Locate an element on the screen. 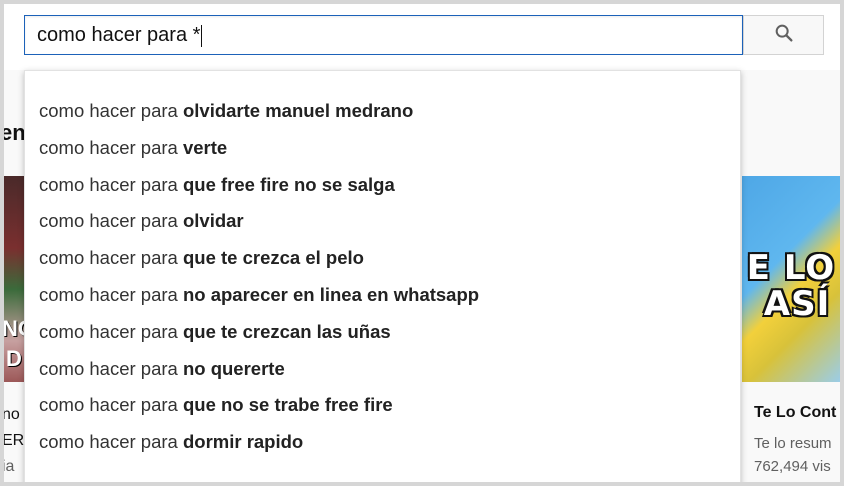 The height and width of the screenshot is (486, 844). suggestion-completion: que te crezcan las uñas is located at coordinates (286, 331).